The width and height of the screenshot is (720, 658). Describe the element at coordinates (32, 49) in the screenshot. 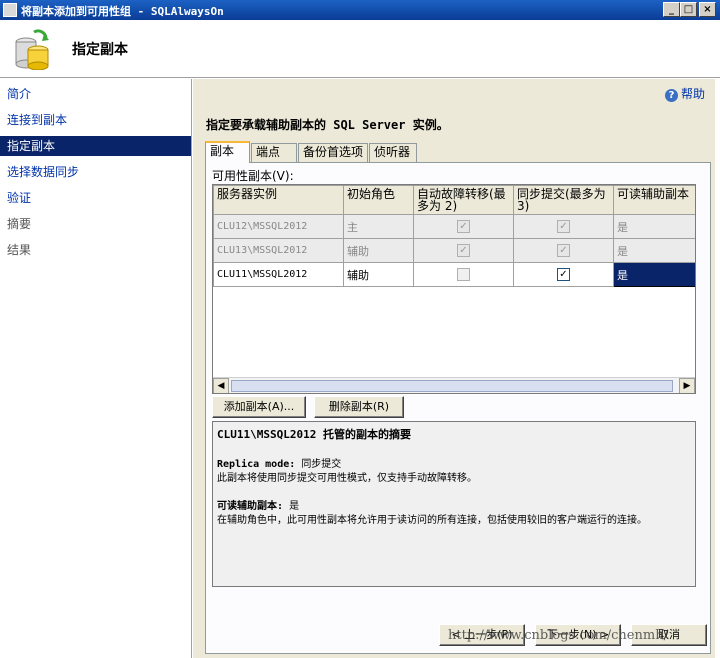

I see `database-replica-icon` at that location.